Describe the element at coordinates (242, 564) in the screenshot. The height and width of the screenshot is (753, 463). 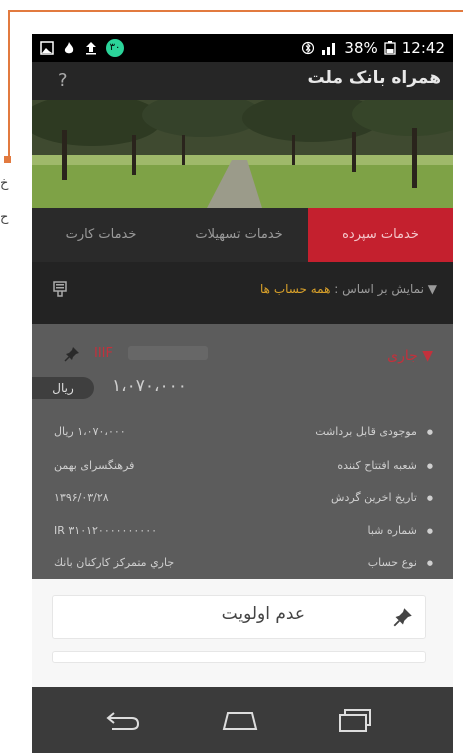
I see `detail-row: نوع حساب جاري متمركز كاركنان بانك` at that location.